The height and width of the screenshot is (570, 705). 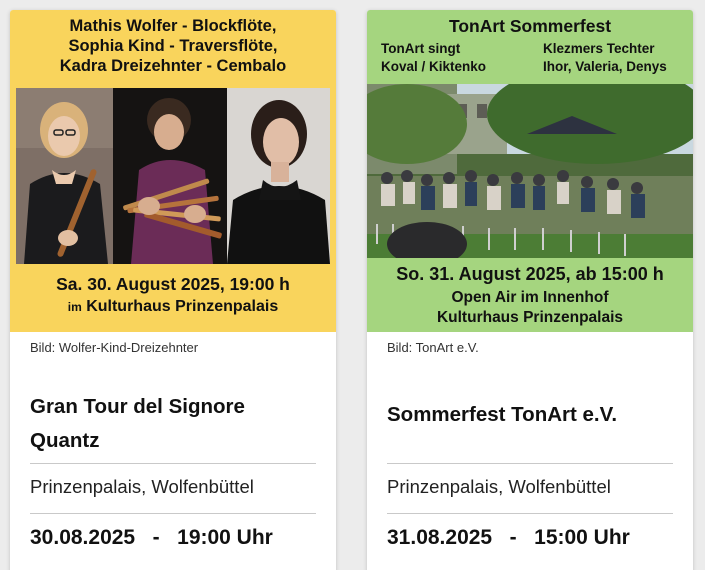 I want to click on poster-date: Sa. 30. August 2025, 19:00 h, so click(x=173, y=284).